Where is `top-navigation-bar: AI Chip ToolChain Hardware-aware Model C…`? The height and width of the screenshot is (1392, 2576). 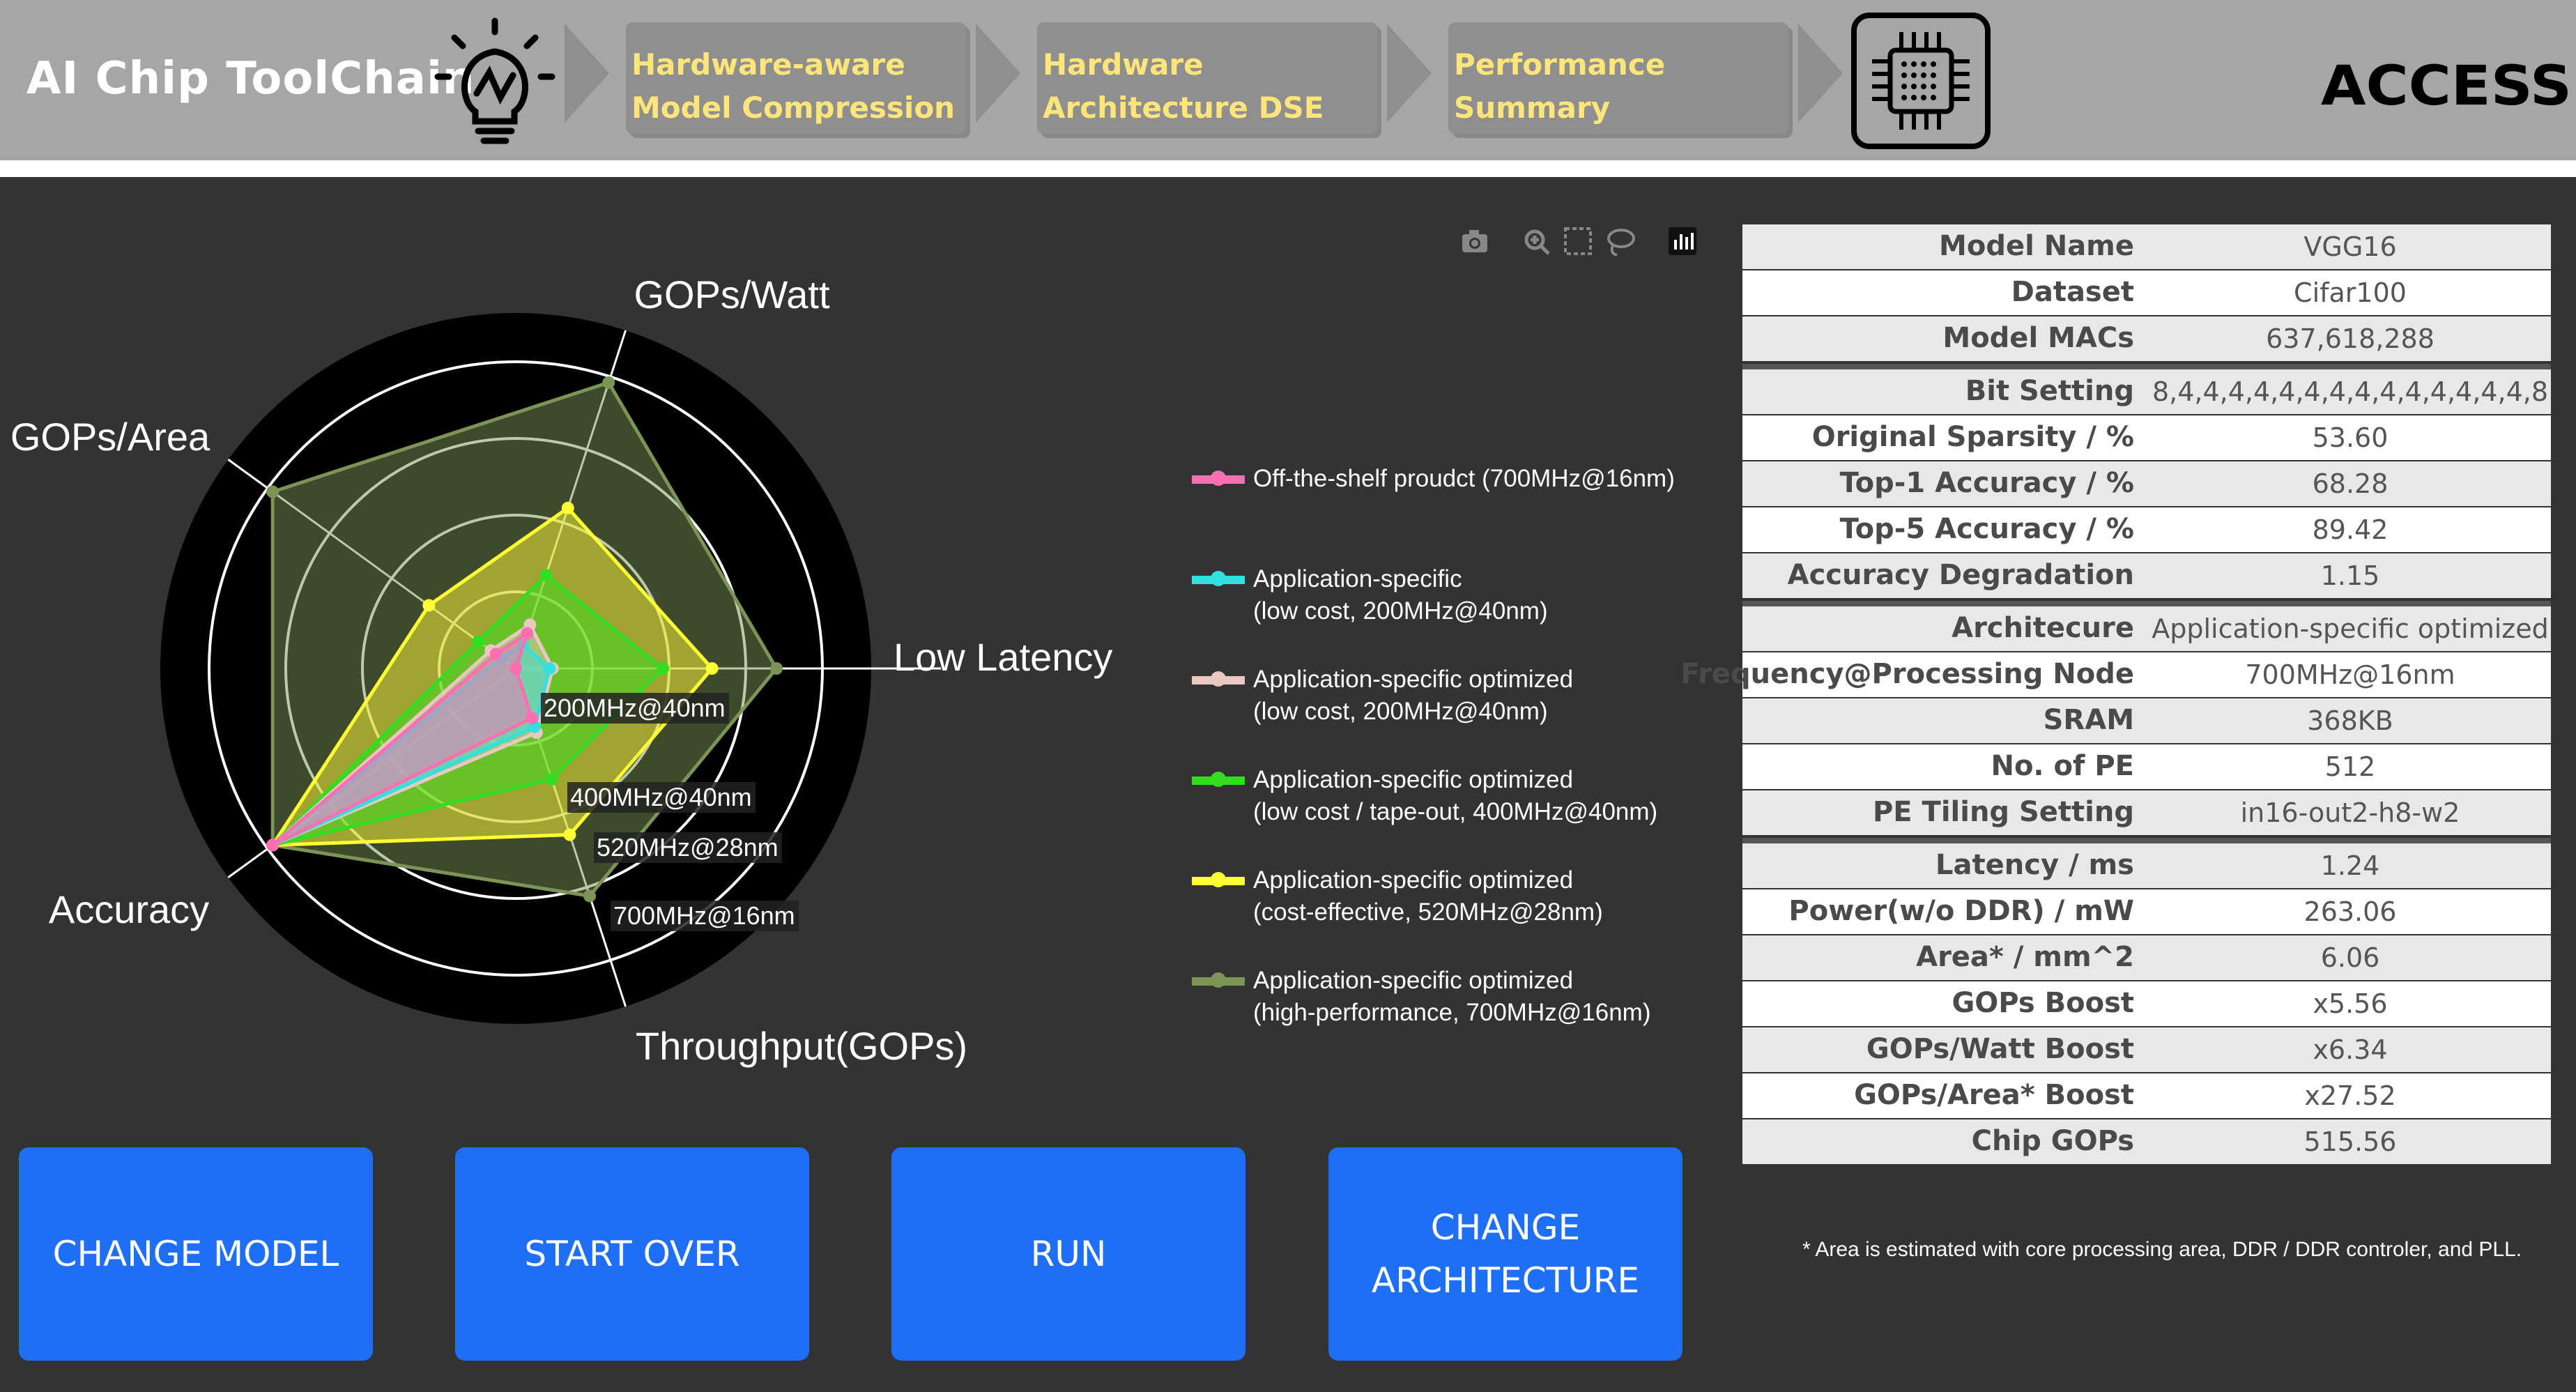
top-navigation-bar: AI Chip ToolChain Hardware-aware Model C… is located at coordinates (1288, 80).